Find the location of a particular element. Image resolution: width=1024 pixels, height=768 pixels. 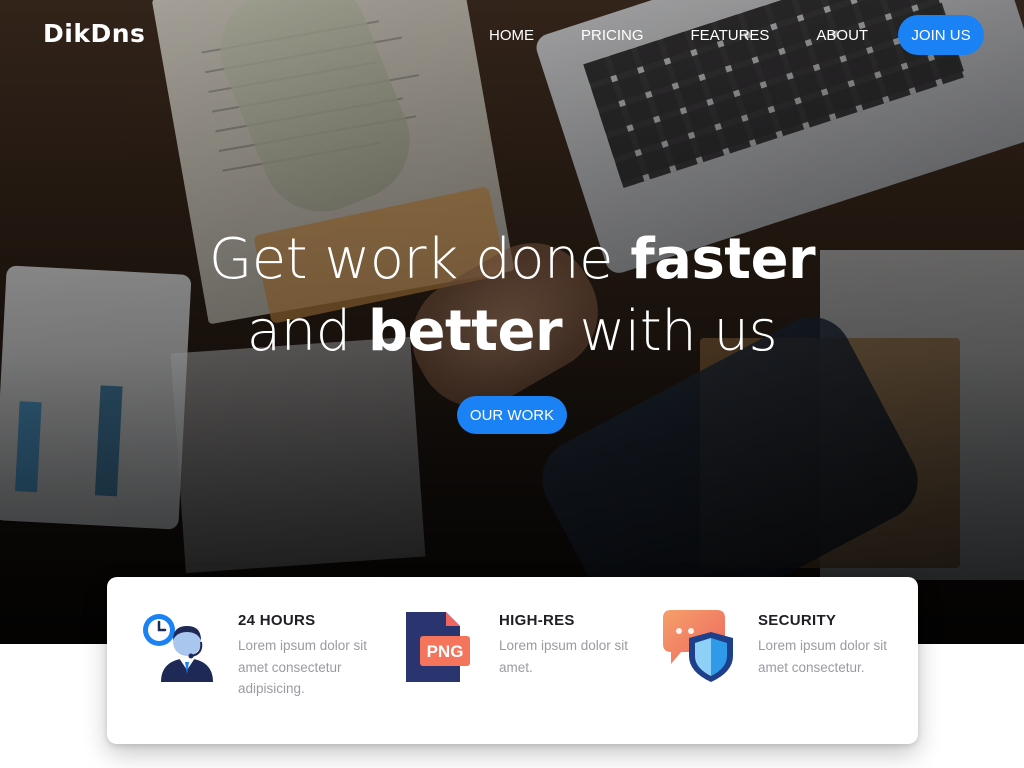

brand-logo: DikDns is located at coordinates (94, 33).